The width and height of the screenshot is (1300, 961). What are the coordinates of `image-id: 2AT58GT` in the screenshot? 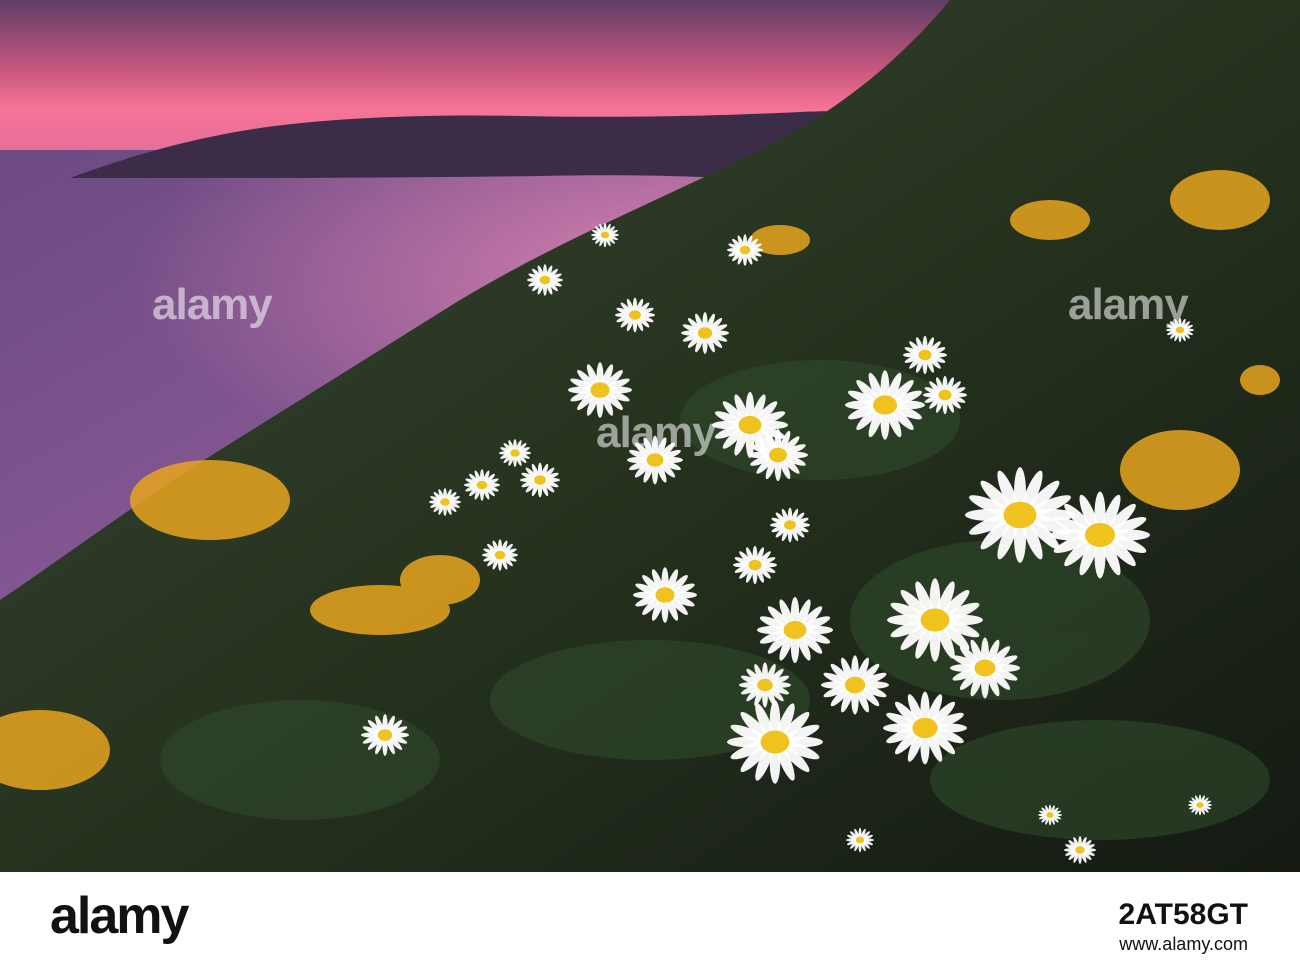 It's located at (1183, 914).